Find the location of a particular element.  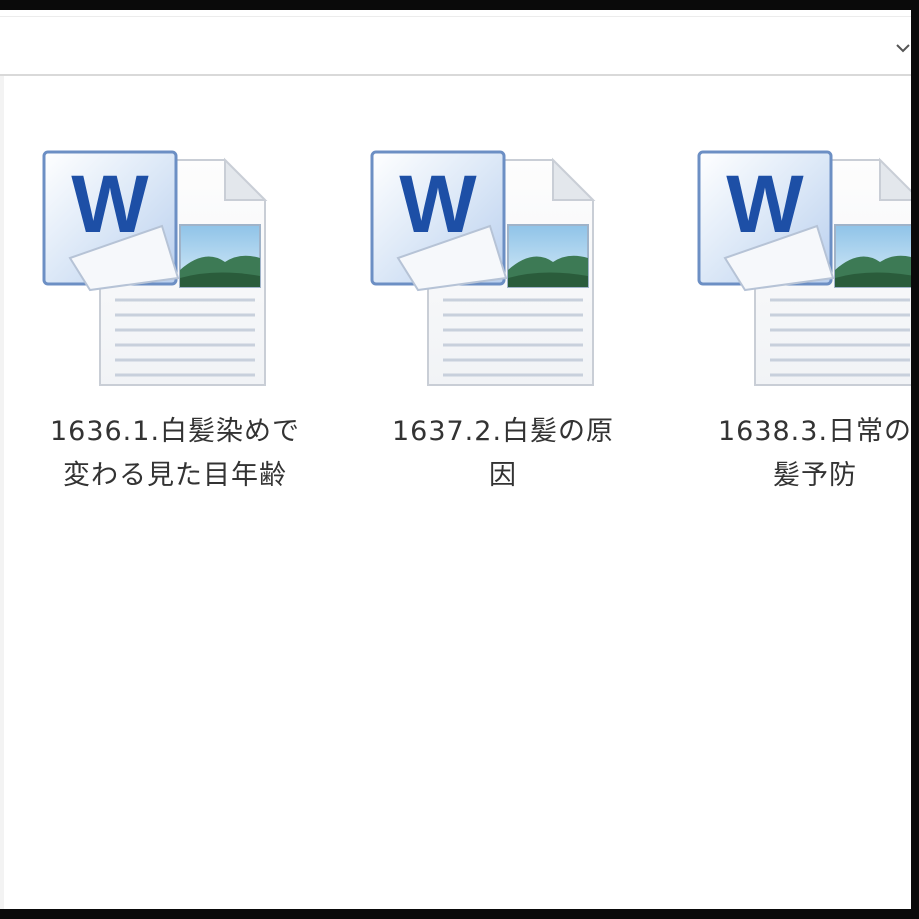

file-item: 1636.1.白髪染めで 変わる見た目年齢 is located at coordinates (175, 330).